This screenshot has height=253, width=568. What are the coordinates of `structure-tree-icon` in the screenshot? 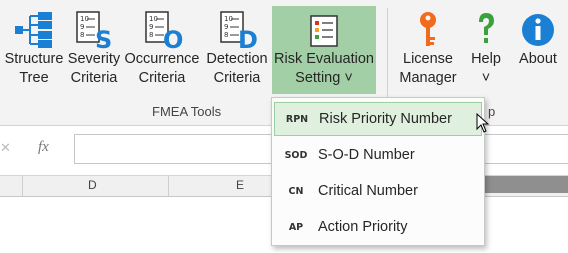 It's located at (34, 28).